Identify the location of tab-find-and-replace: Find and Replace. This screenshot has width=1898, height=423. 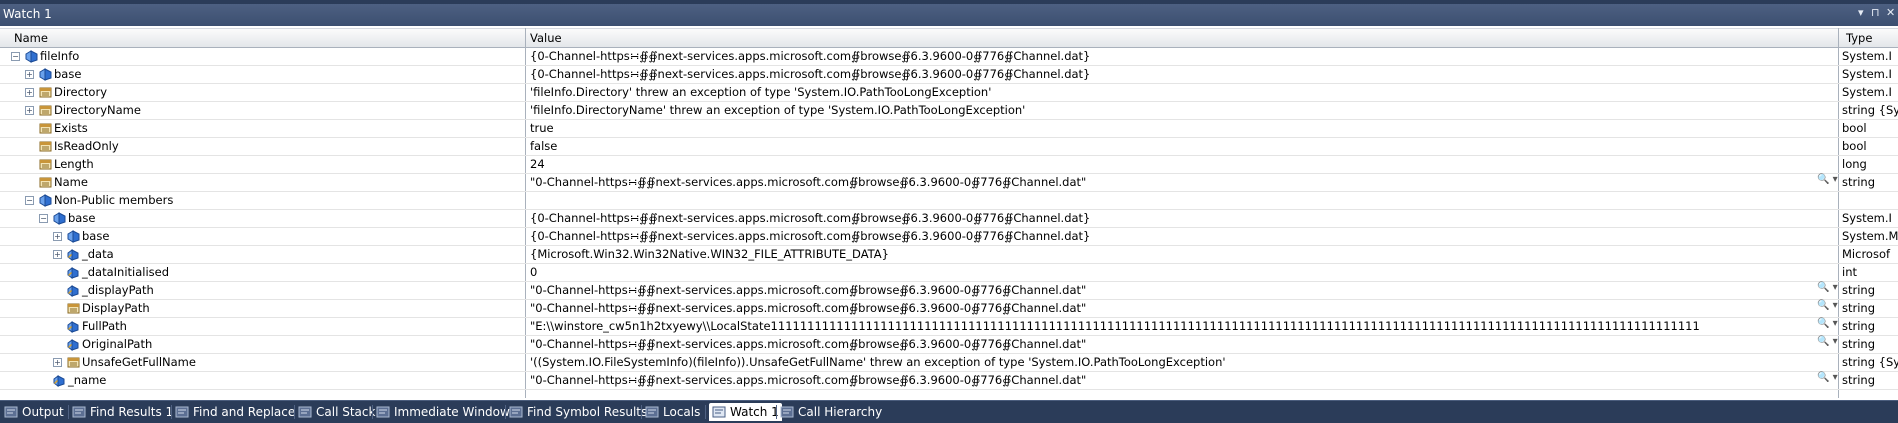
(235, 412).